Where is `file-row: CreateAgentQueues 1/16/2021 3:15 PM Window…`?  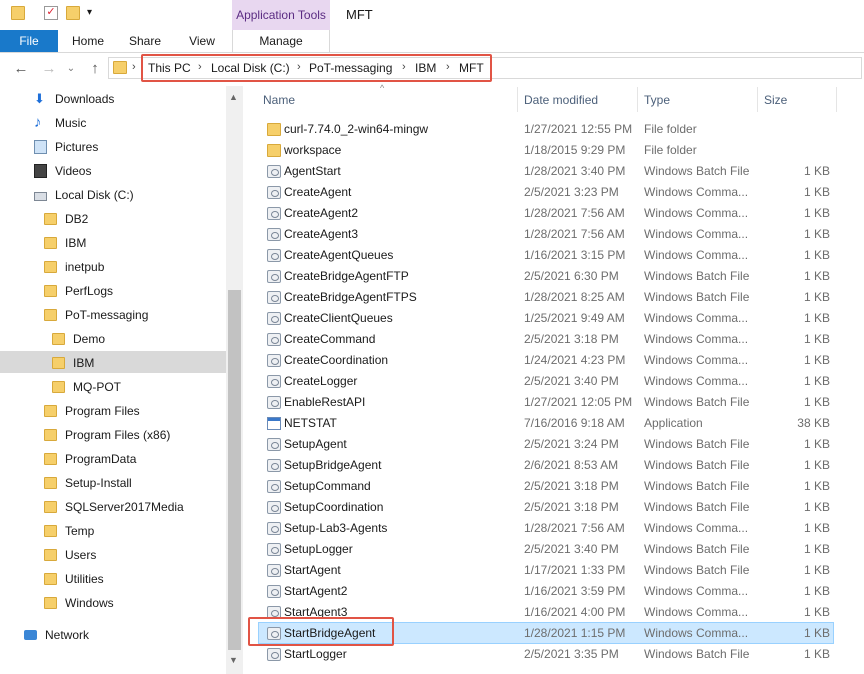 file-row: CreateAgentQueues 1/16/2021 3:15 PM Window… is located at coordinates (546, 255).